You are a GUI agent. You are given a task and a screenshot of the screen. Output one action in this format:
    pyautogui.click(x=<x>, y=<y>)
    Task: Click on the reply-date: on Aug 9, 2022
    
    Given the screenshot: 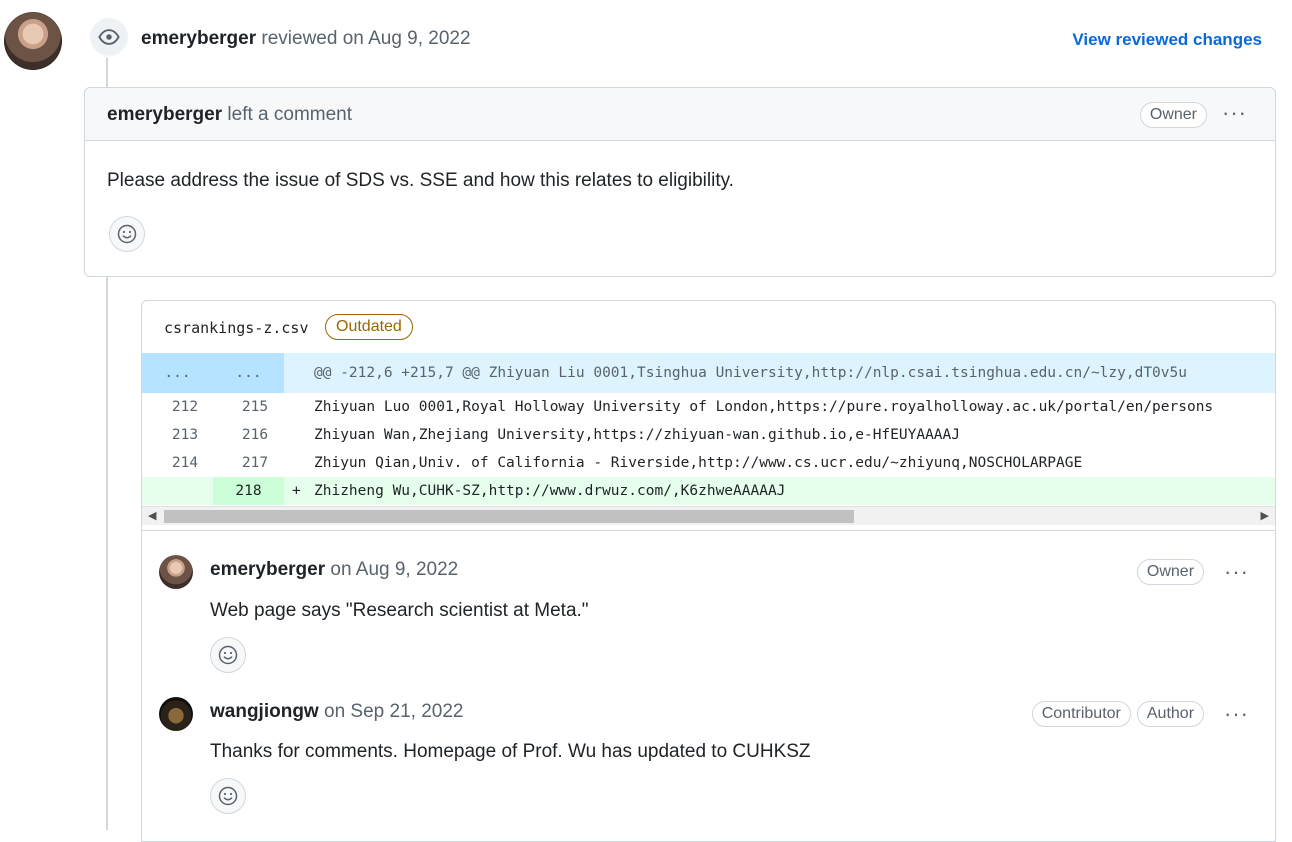 What is the action you would take?
    pyautogui.click(x=394, y=569)
    